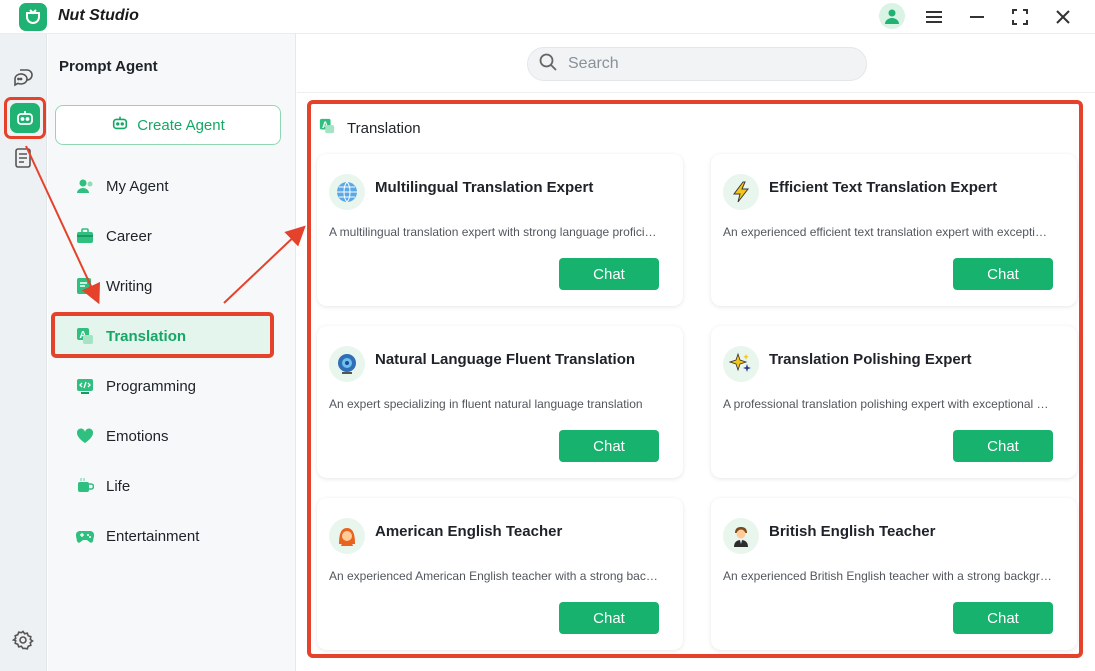  What do you see at coordinates (347, 192) in the screenshot?
I see `globe-icon` at bounding box center [347, 192].